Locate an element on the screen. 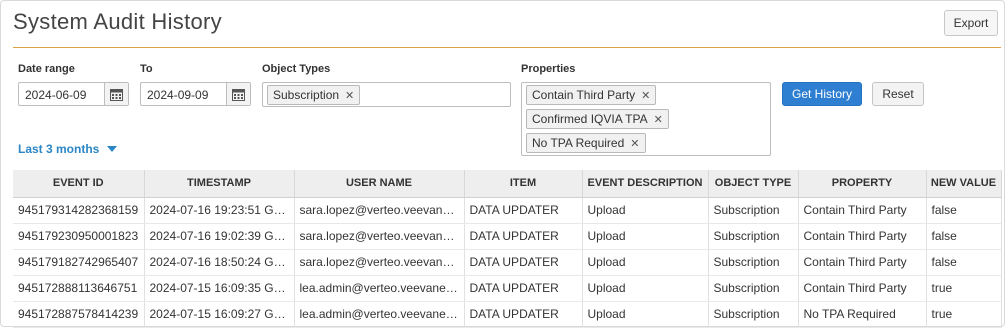  property-tag: Contain Third Party ✕ is located at coordinates (591, 95).